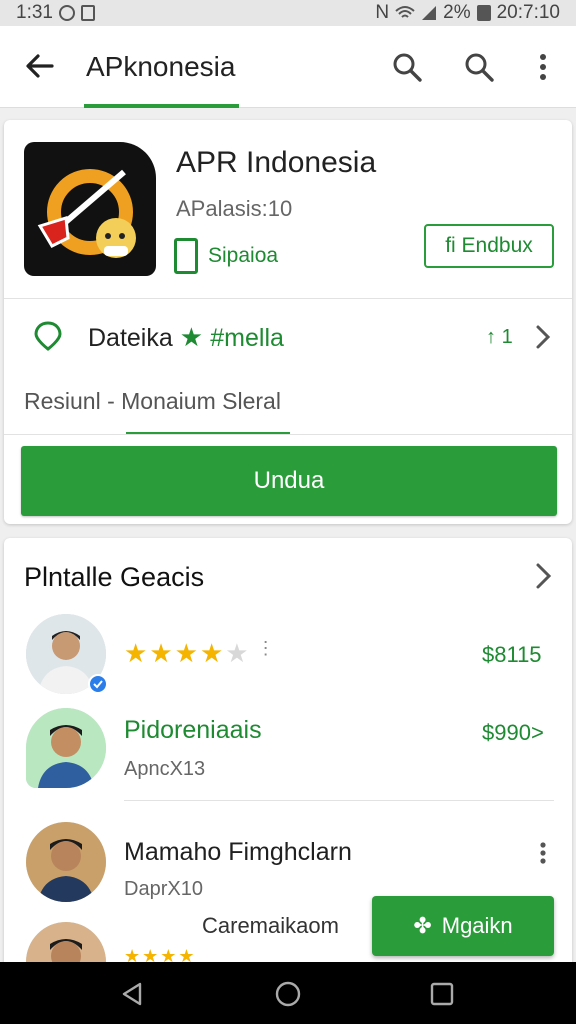  Describe the element at coordinates (234, 208) in the screenshot. I see `app-developer: APalasis:10` at that location.